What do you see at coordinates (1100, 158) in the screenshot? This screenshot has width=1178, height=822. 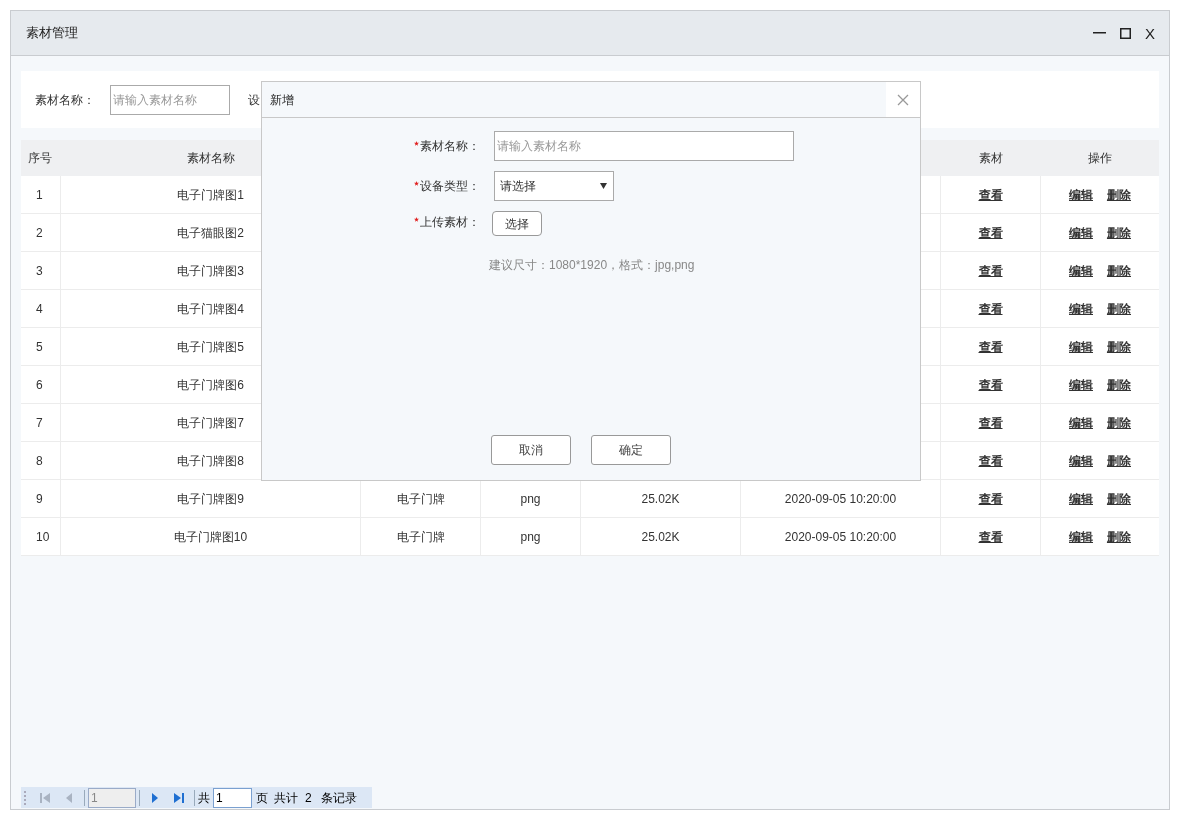 I see `column-header: 操作` at bounding box center [1100, 158].